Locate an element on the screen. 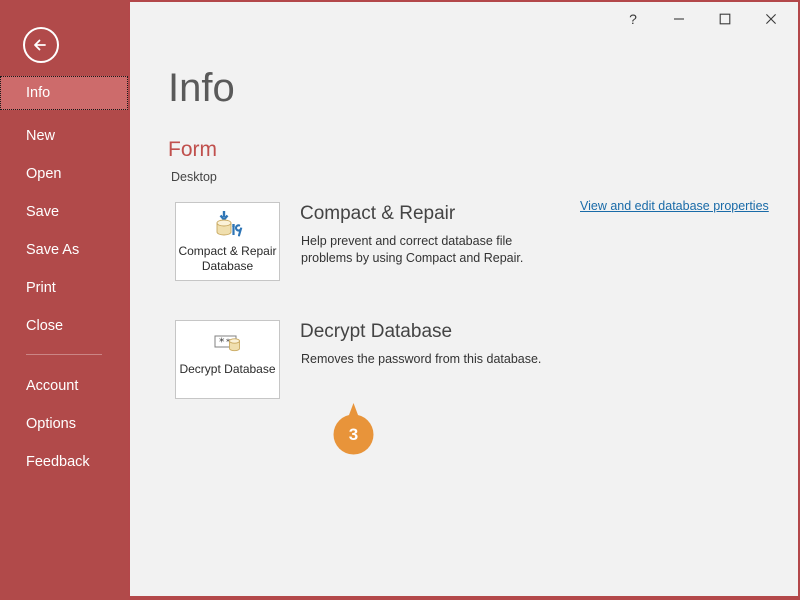 This screenshot has height=600, width=800. action-description: Removes the password from this database. is located at coordinates (421, 359).